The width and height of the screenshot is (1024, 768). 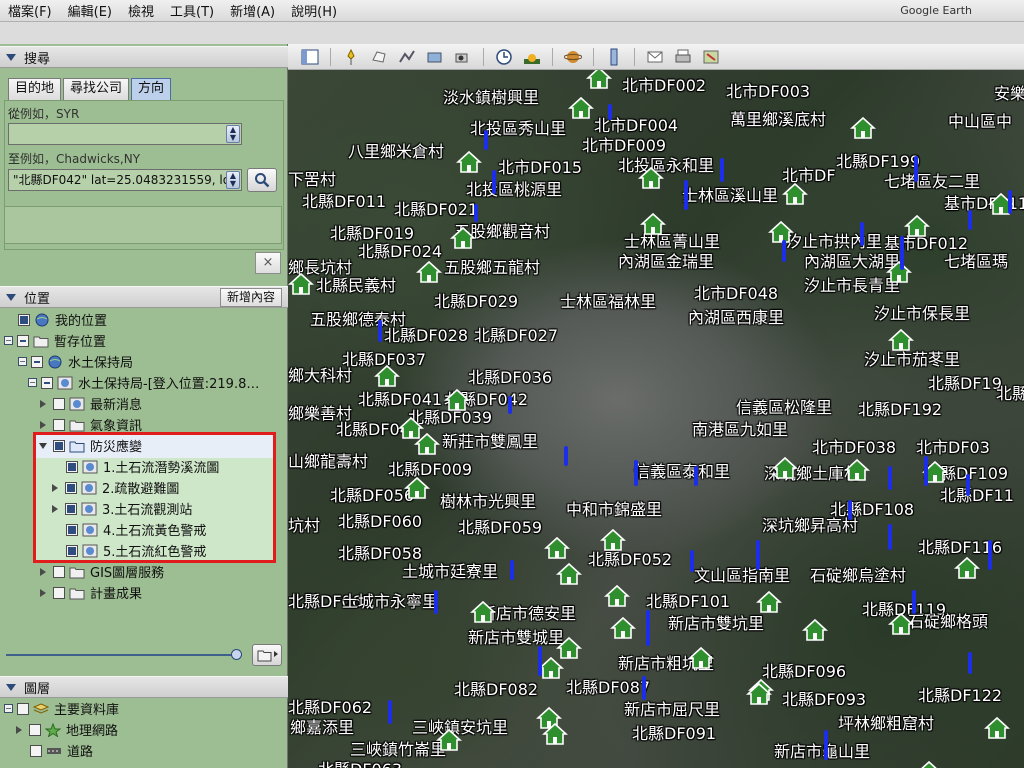 What do you see at coordinates (672, 708) in the screenshot?
I see `map-place-label: 新店市屈尺里` at bounding box center [672, 708].